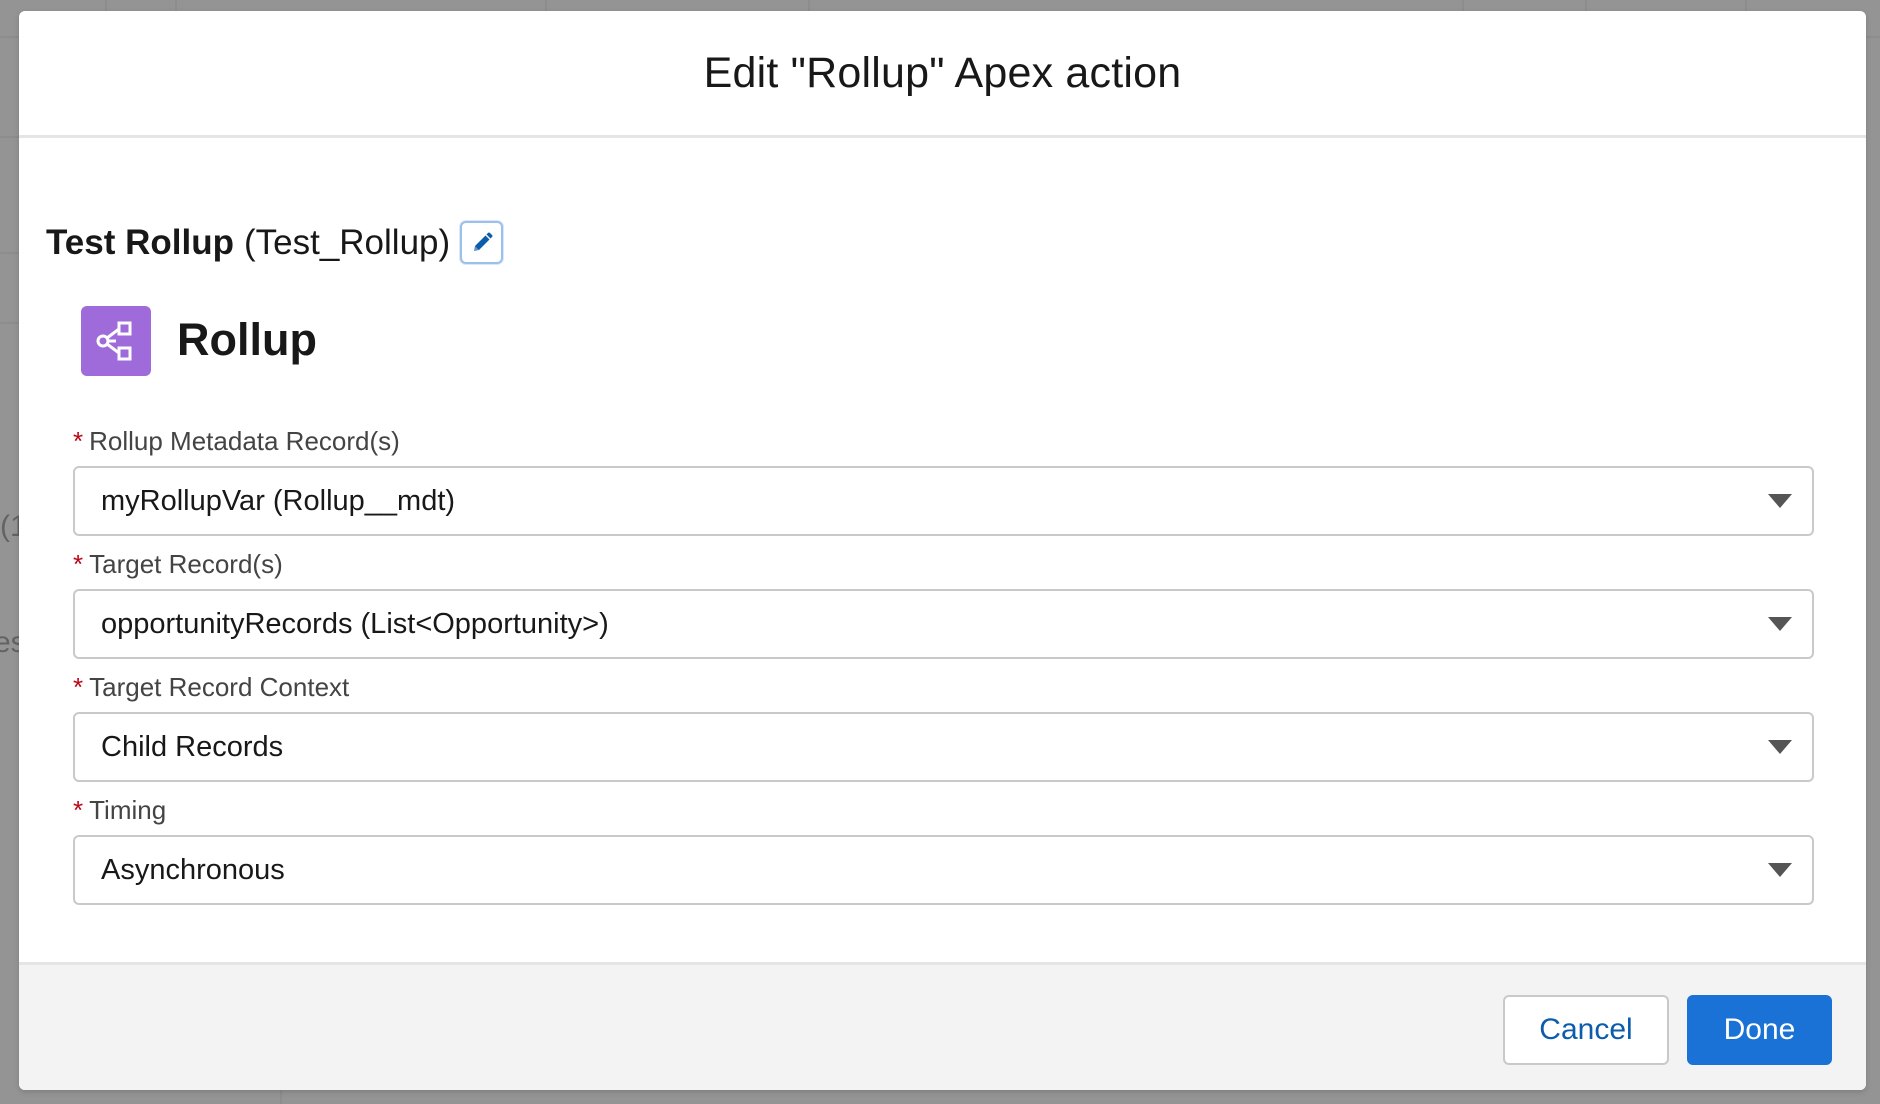 Image resolution: width=1880 pixels, height=1104 pixels. What do you see at coordinates (355, 623) in the screenshot?
I see `combobox-value: opportunityRecords (List<Opportunity>)` at bounding box center [355, 623].